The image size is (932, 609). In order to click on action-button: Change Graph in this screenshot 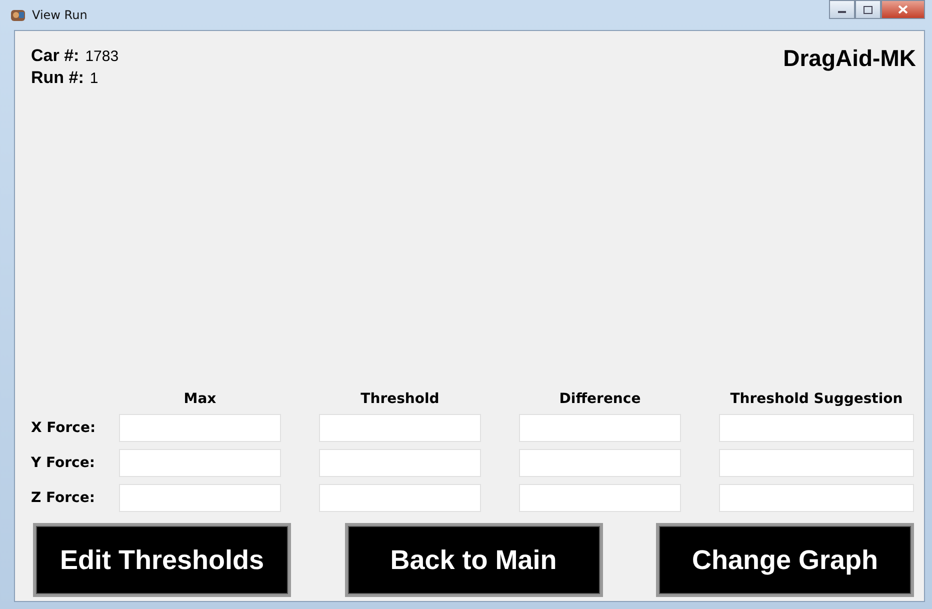, I will do `click(785, 560)`.